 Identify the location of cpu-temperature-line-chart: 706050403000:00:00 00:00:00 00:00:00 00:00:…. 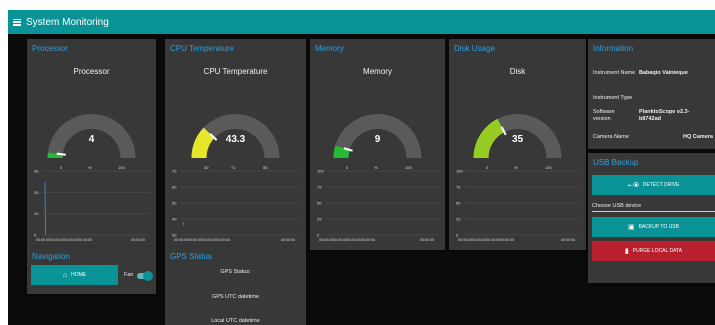
(236, 205).